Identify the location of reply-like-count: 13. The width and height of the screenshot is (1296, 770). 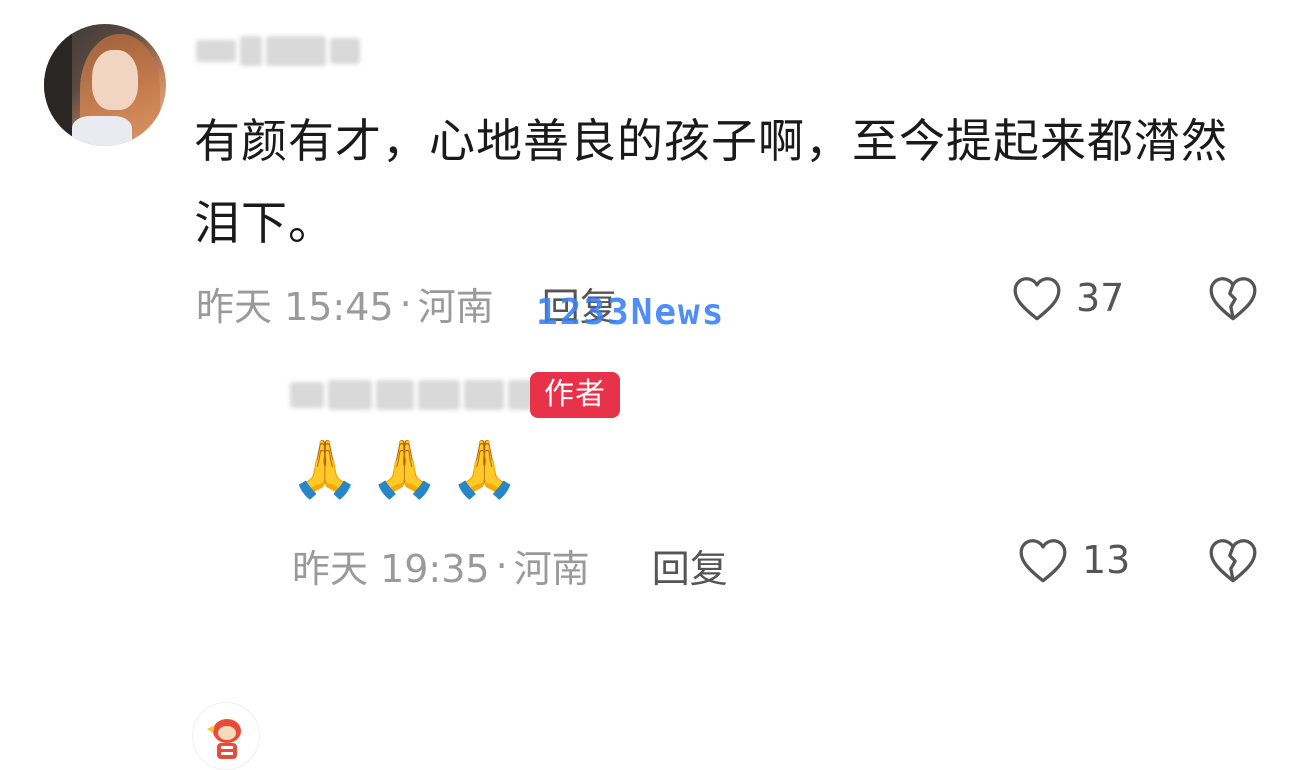
(1106, 560).